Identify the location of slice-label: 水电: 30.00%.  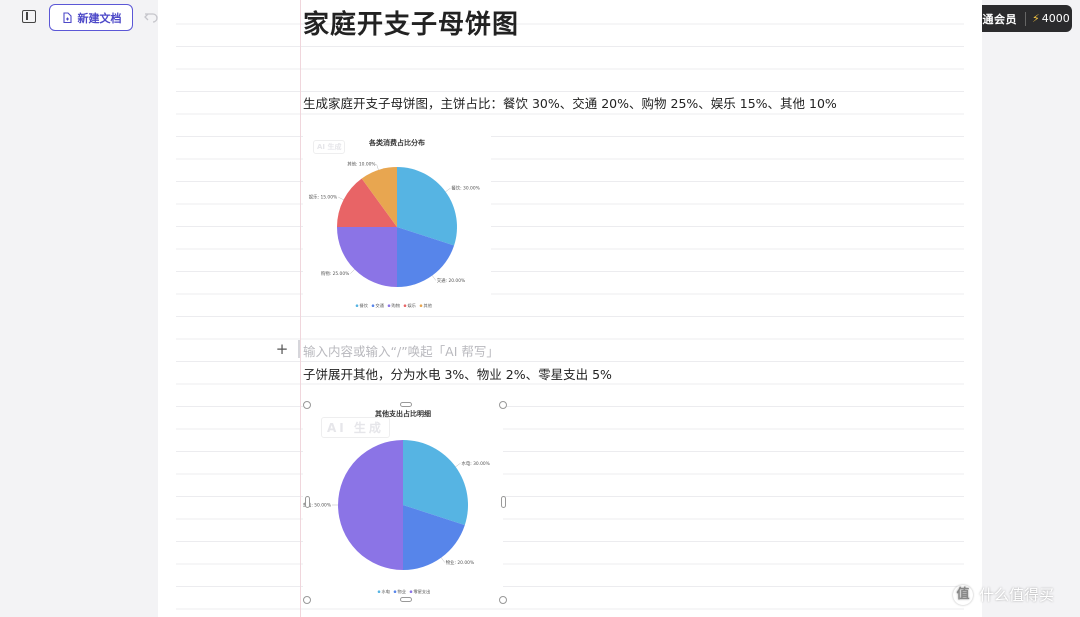
(475, 463).